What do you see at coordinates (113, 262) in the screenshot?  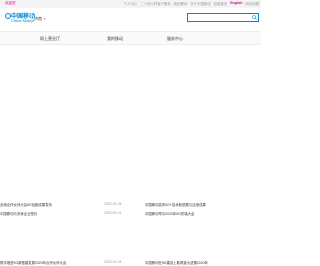 I see `news-date: 2020-09-18` at bounding box center [113, 262].